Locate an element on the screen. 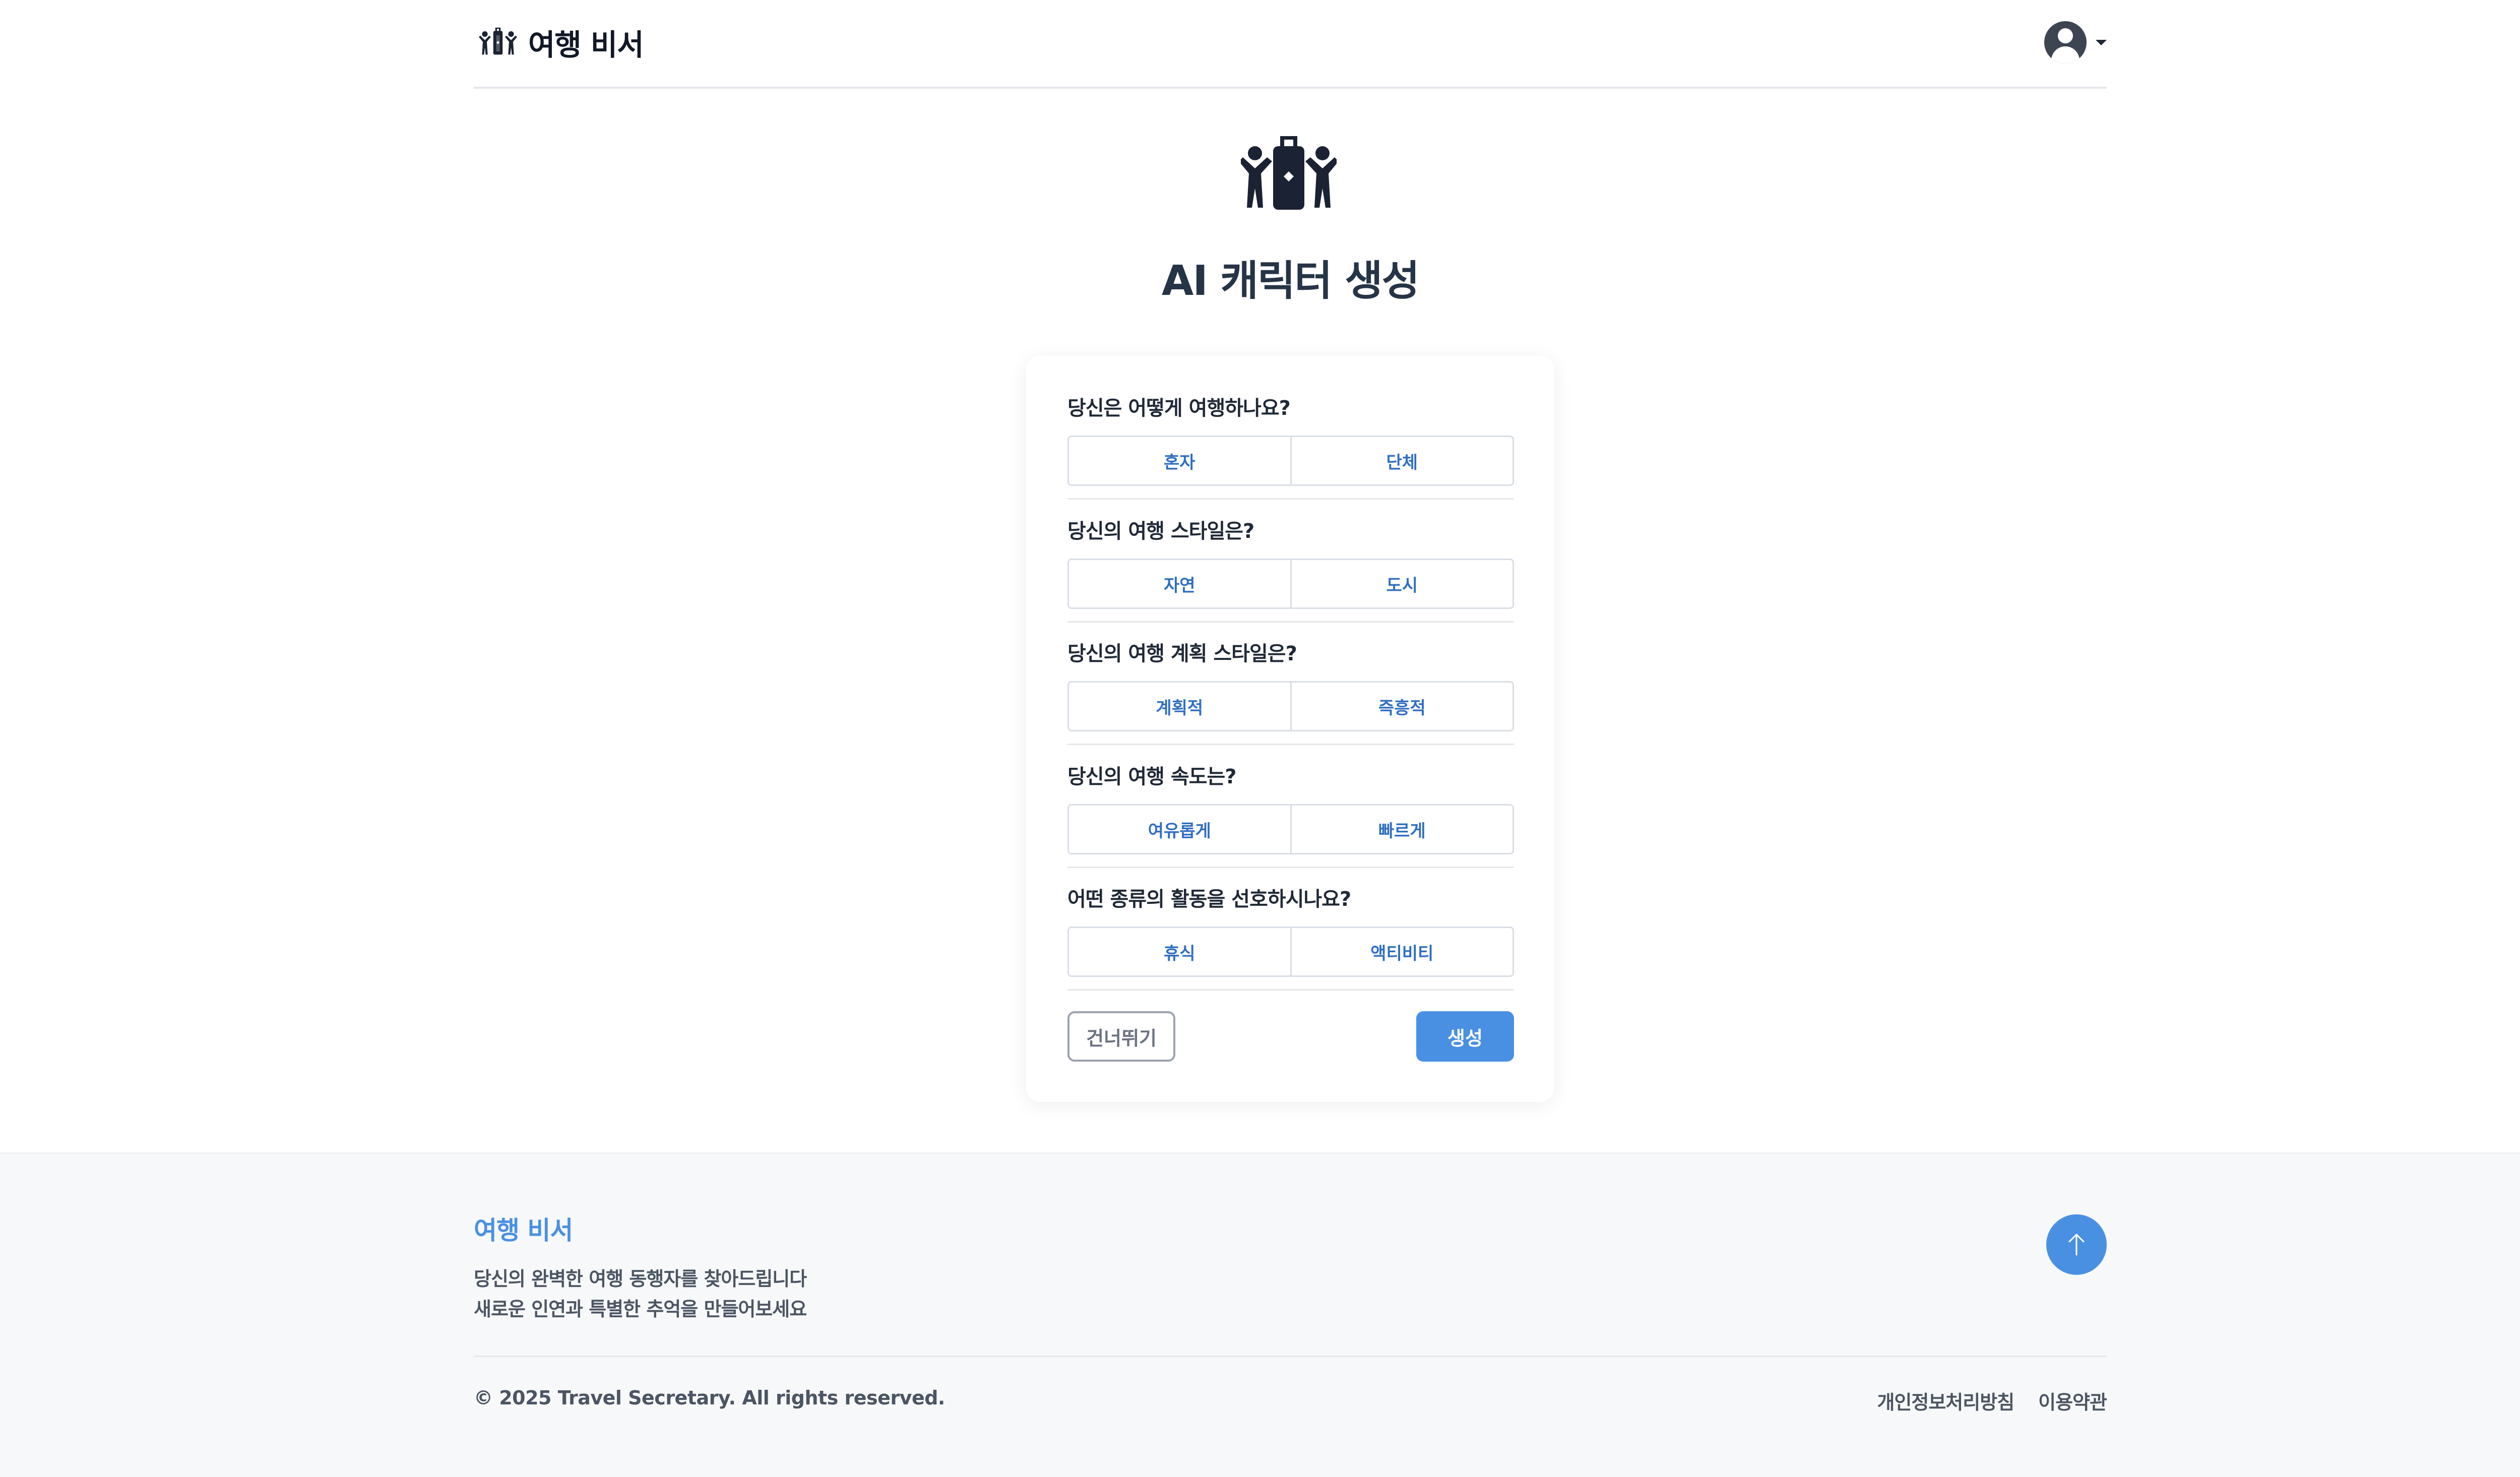  footer-brand: 여행 비서 is located at coordinates (523, 1230).